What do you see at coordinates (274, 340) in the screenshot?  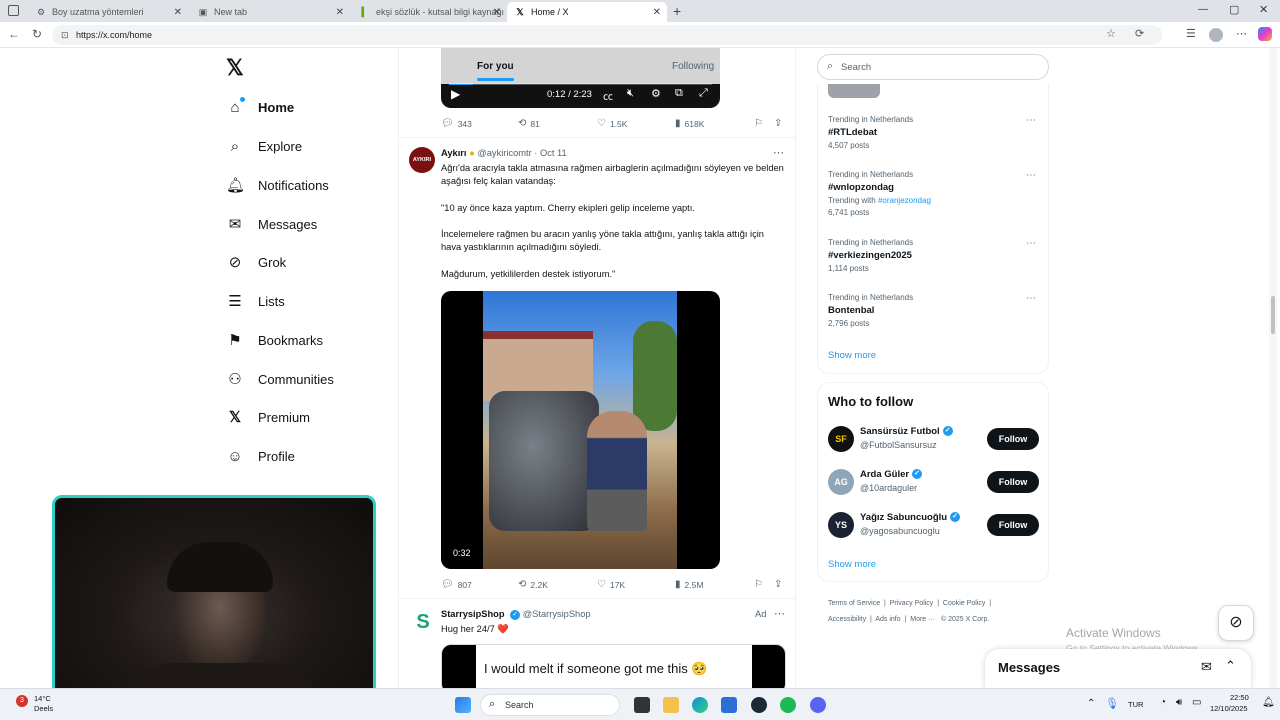 I see `nav-item-bookmarks: ⚑ Bookmarks` at bounding box center [274, 340].